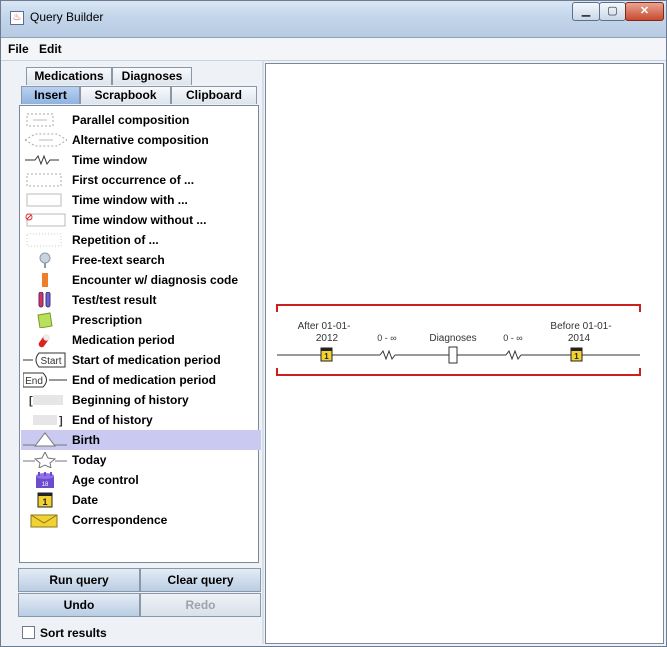 This screenshot has height=647, width=667. I want to click on prescription-icon, so click(45, 320).